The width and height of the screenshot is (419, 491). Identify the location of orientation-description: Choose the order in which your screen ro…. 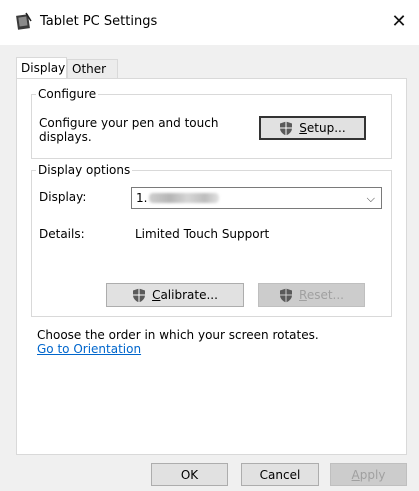
(178, 335).